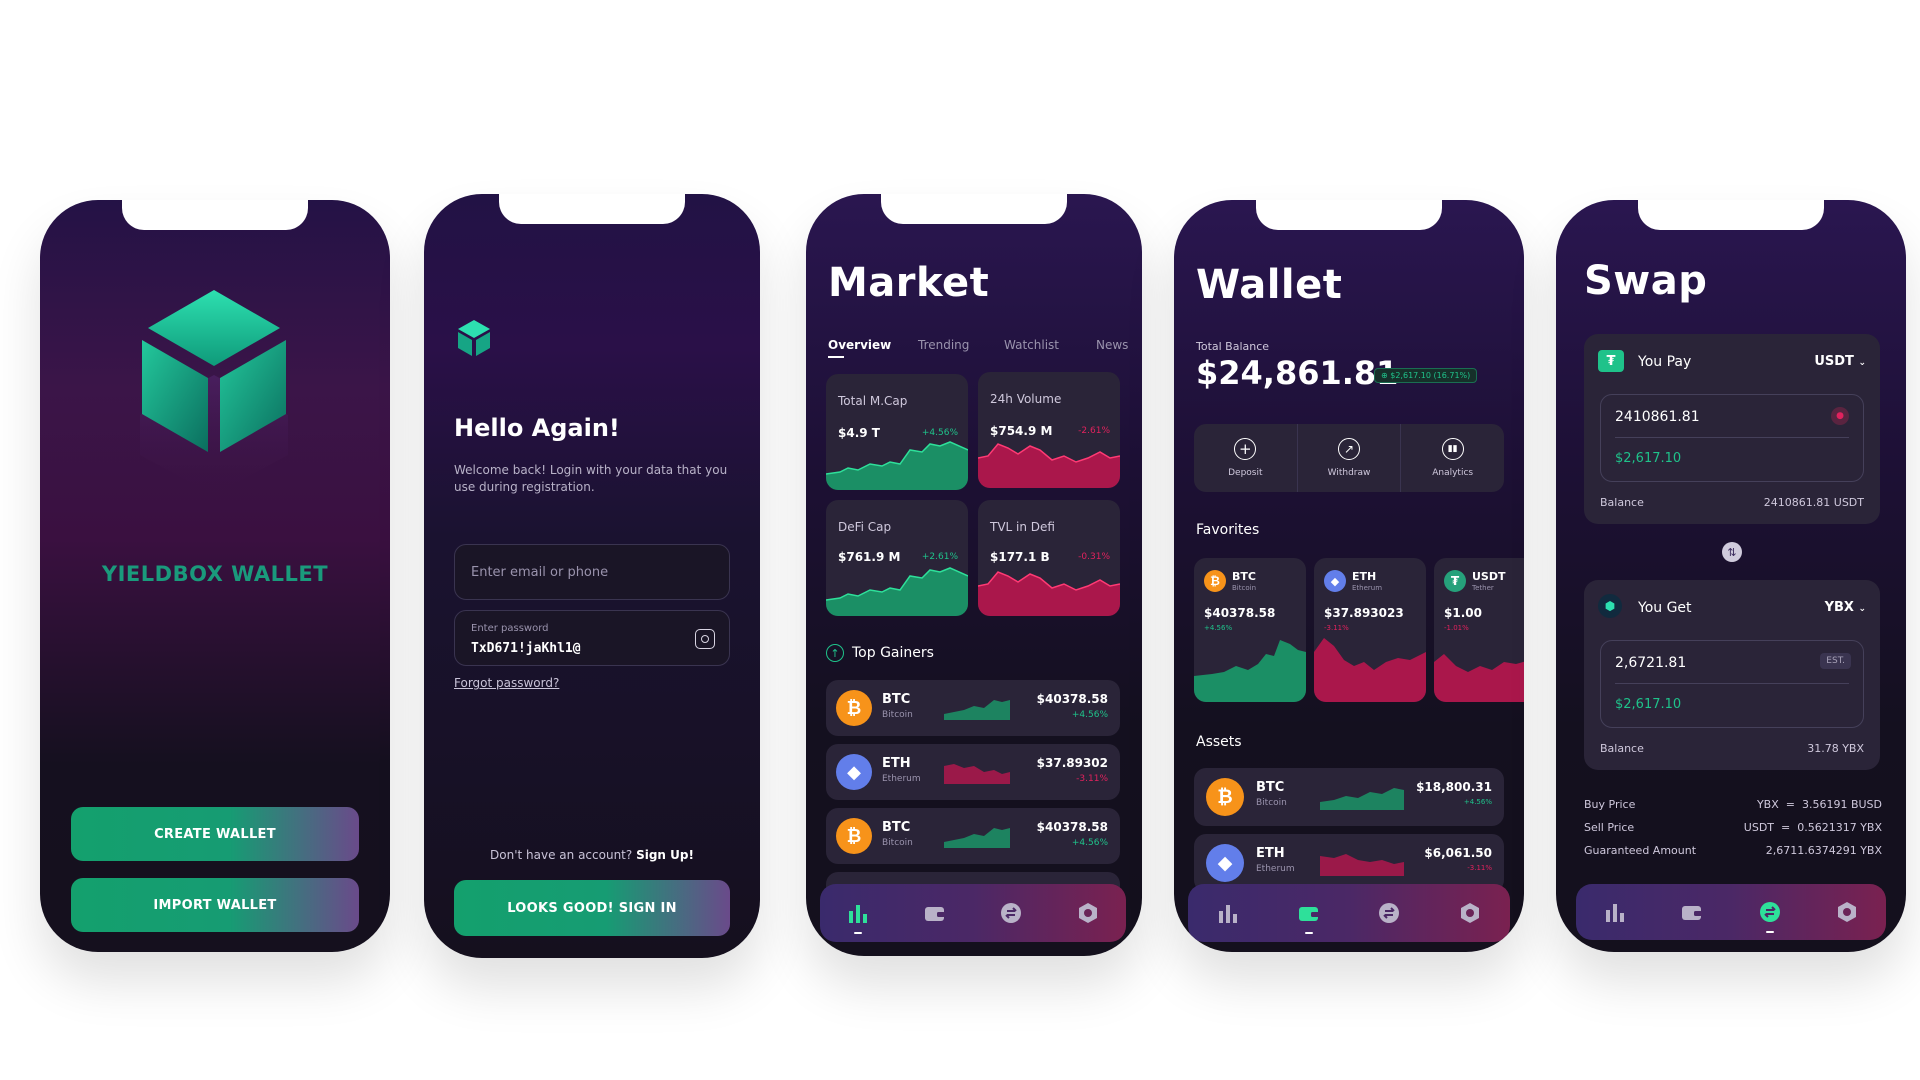 The width and height of the screenshot is (1920, 1080). Describe the element at coordinates (1819, 804) in the screenshot. I see `info-value: YBX = 3.56191 BUSD` at that location.